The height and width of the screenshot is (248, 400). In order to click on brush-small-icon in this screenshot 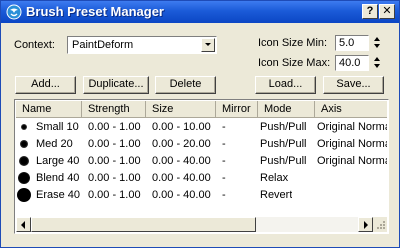, I will do `click(24, 127)`.